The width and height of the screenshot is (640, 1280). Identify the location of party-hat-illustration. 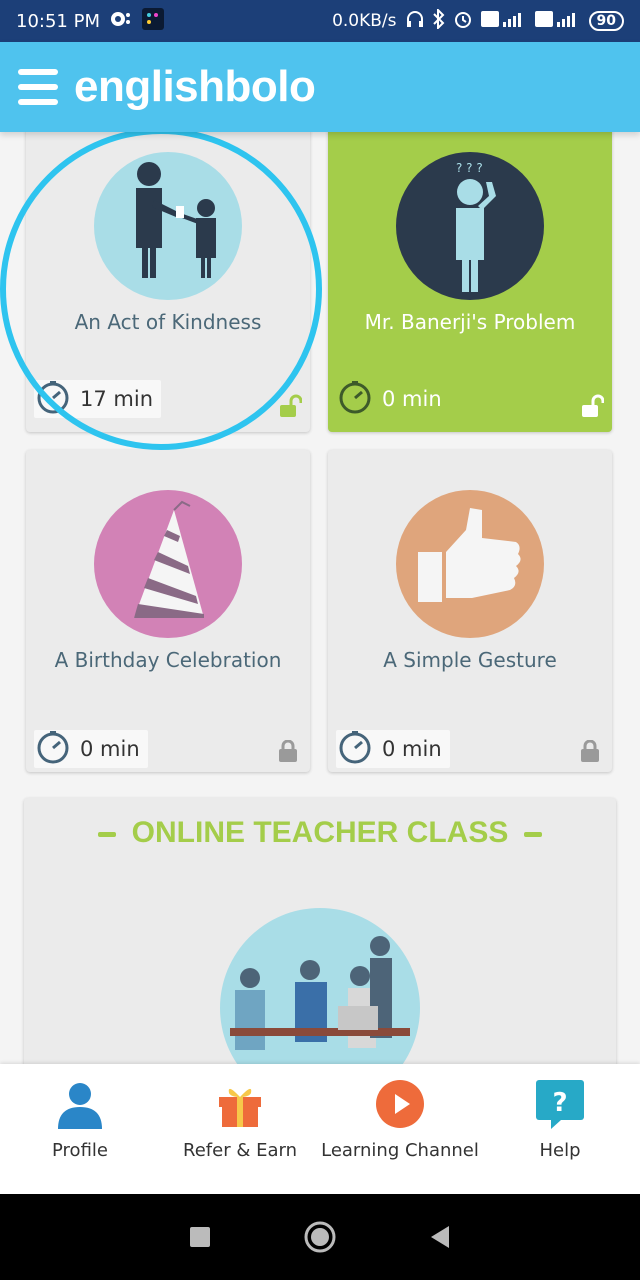
(168, 564).